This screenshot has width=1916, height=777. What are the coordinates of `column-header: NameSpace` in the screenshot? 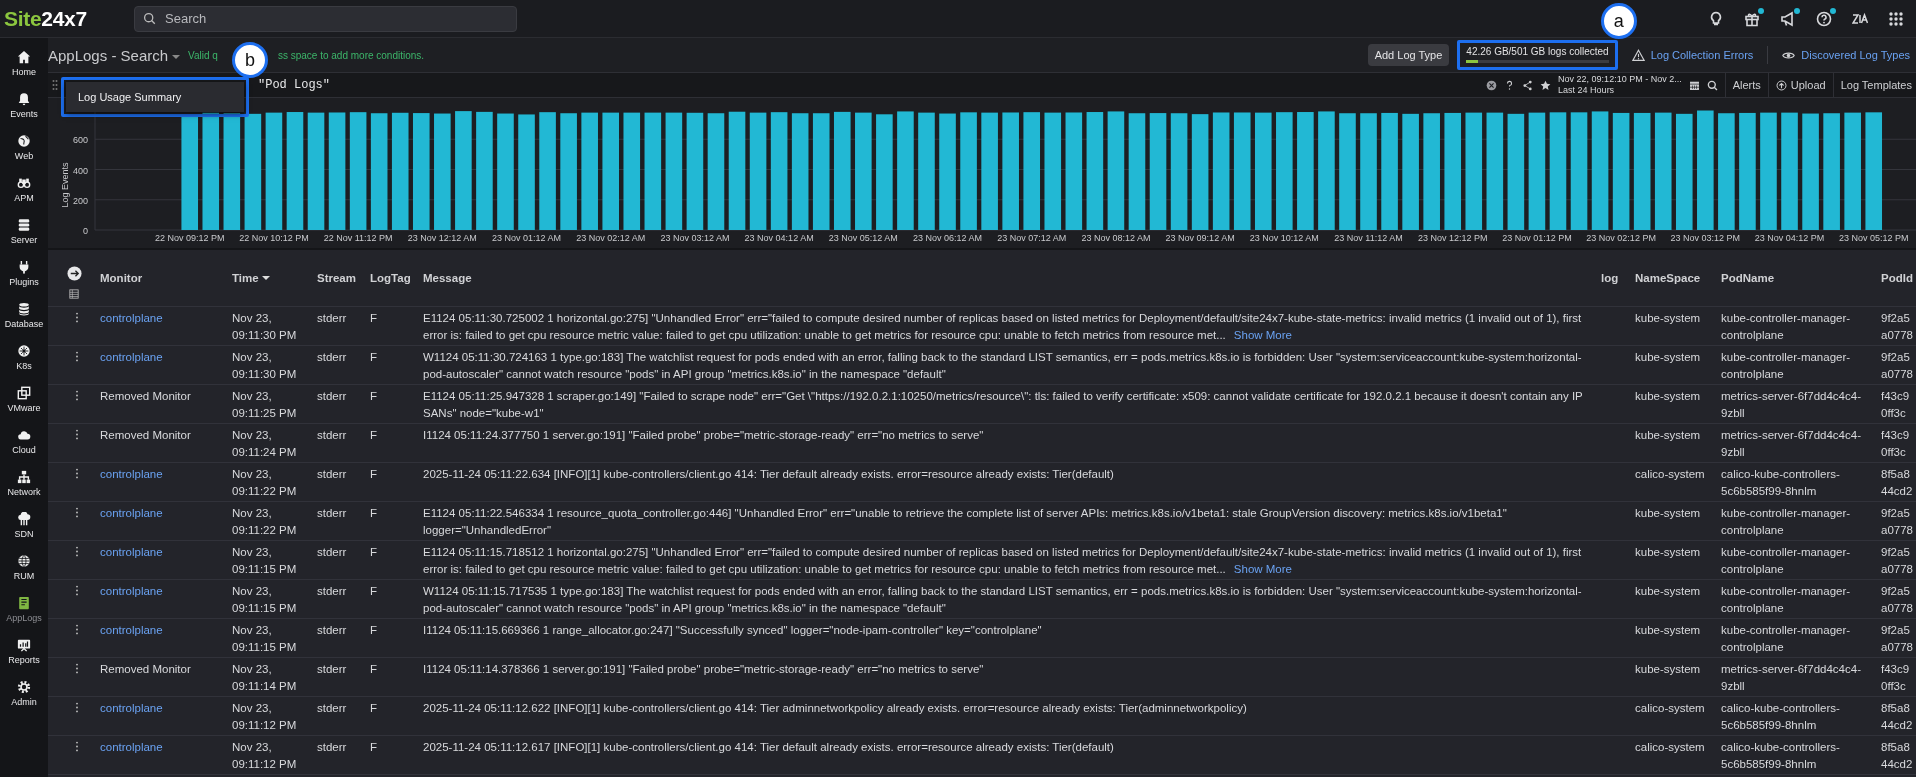 It's located at (1668, 278).